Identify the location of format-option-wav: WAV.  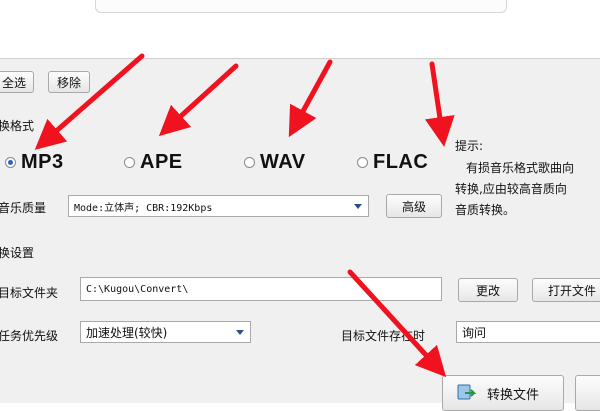
(275, 162).